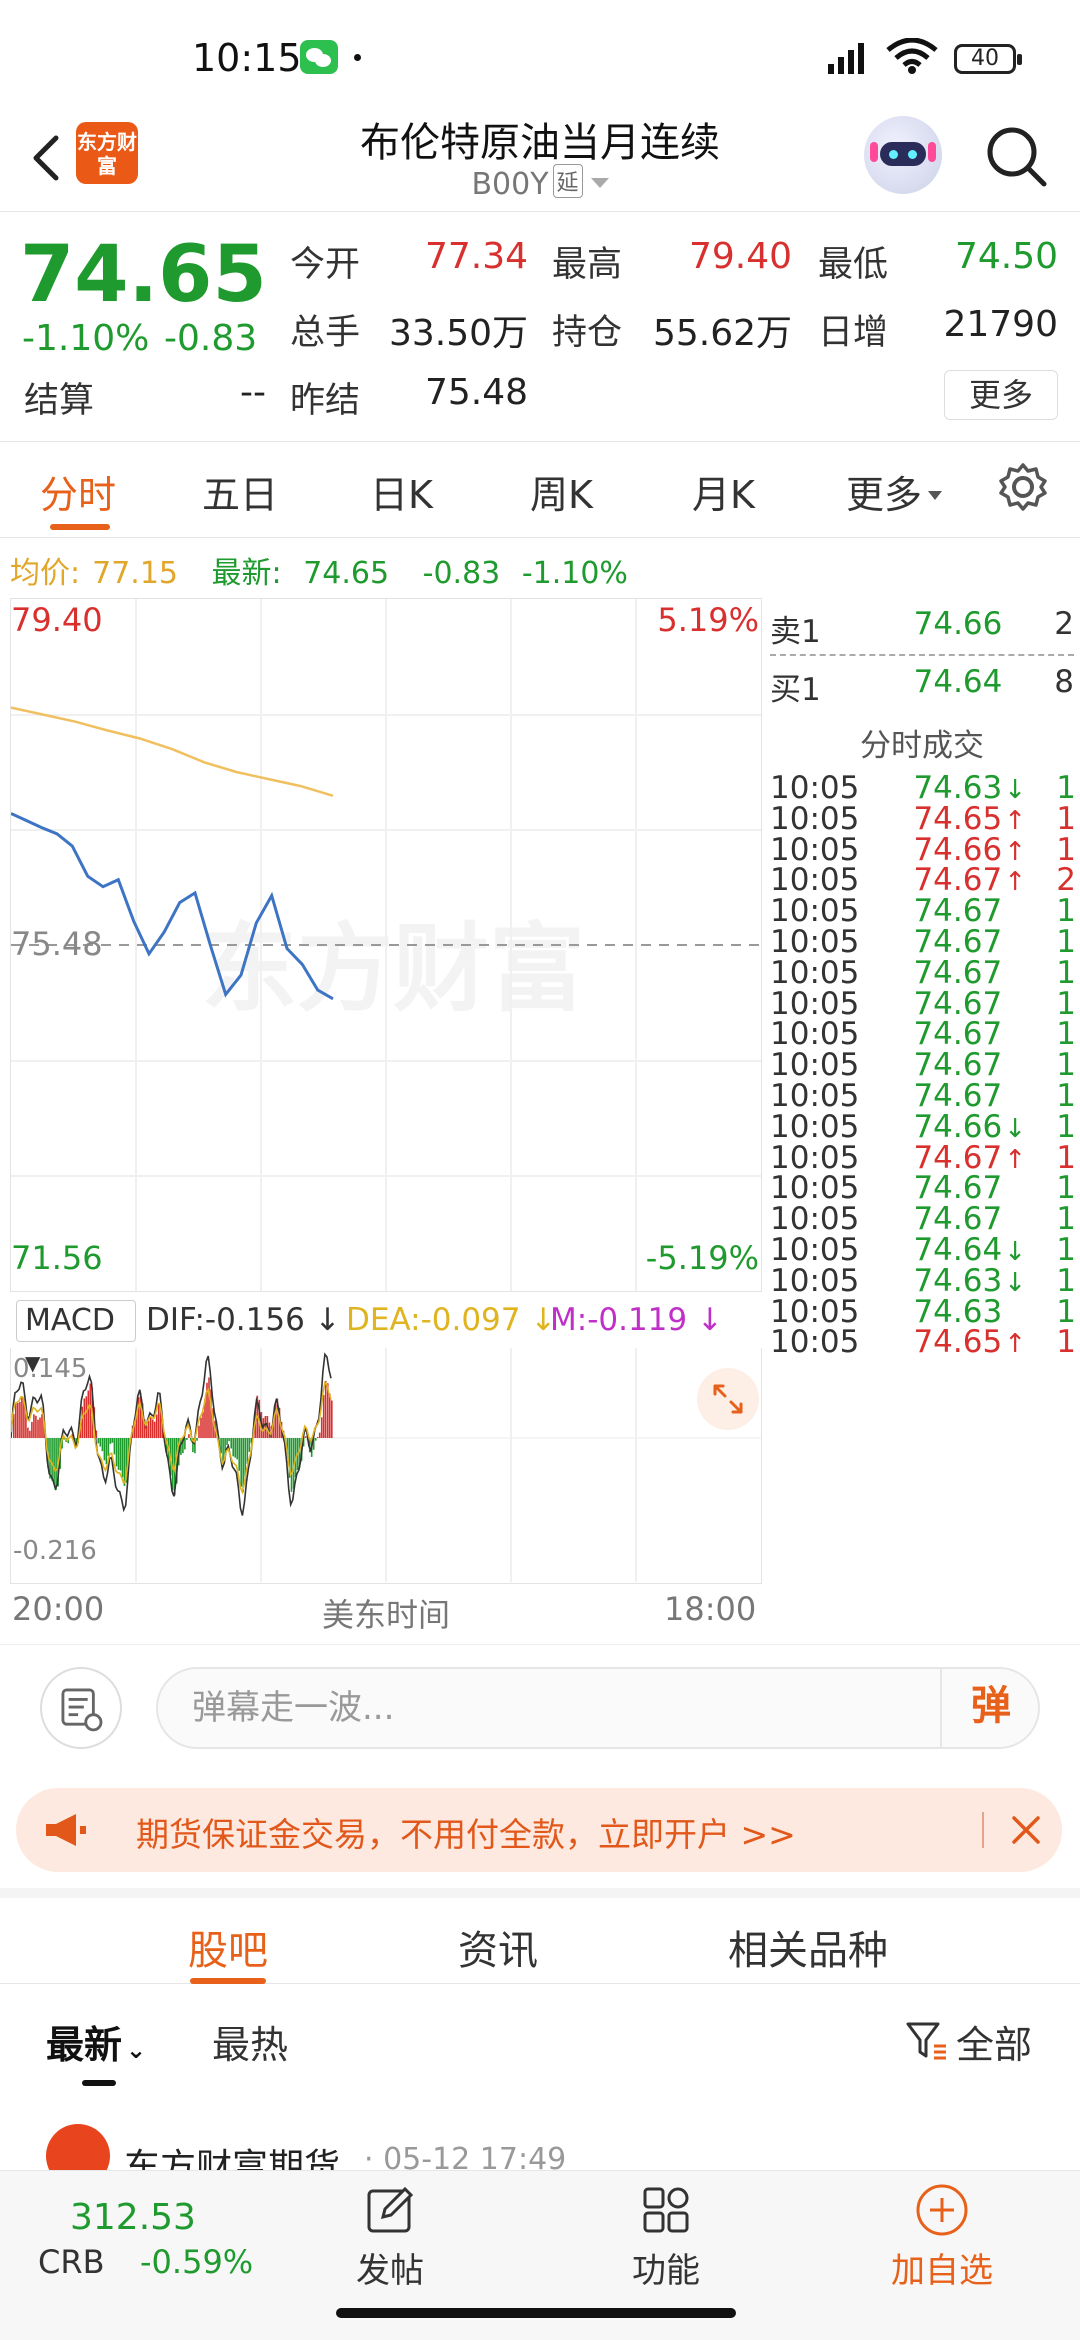 The width and height of the screenshot is (1080, 2340). I want to click on ask-volume: 2, so click(1064, 624).